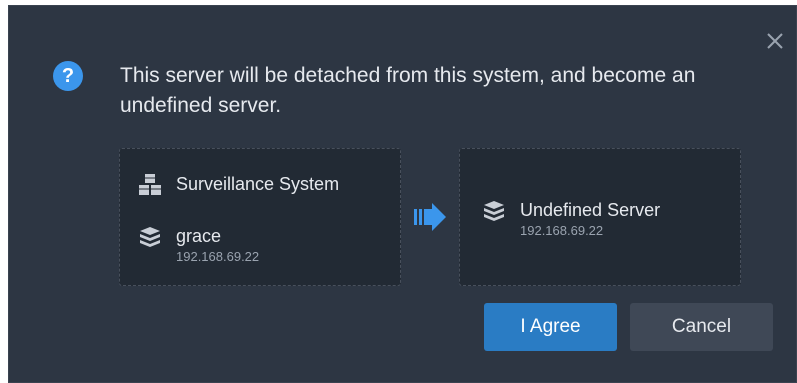 The image size is (797, 383). I want to click on target-server-name: Undefined Server, so click(590, 210).